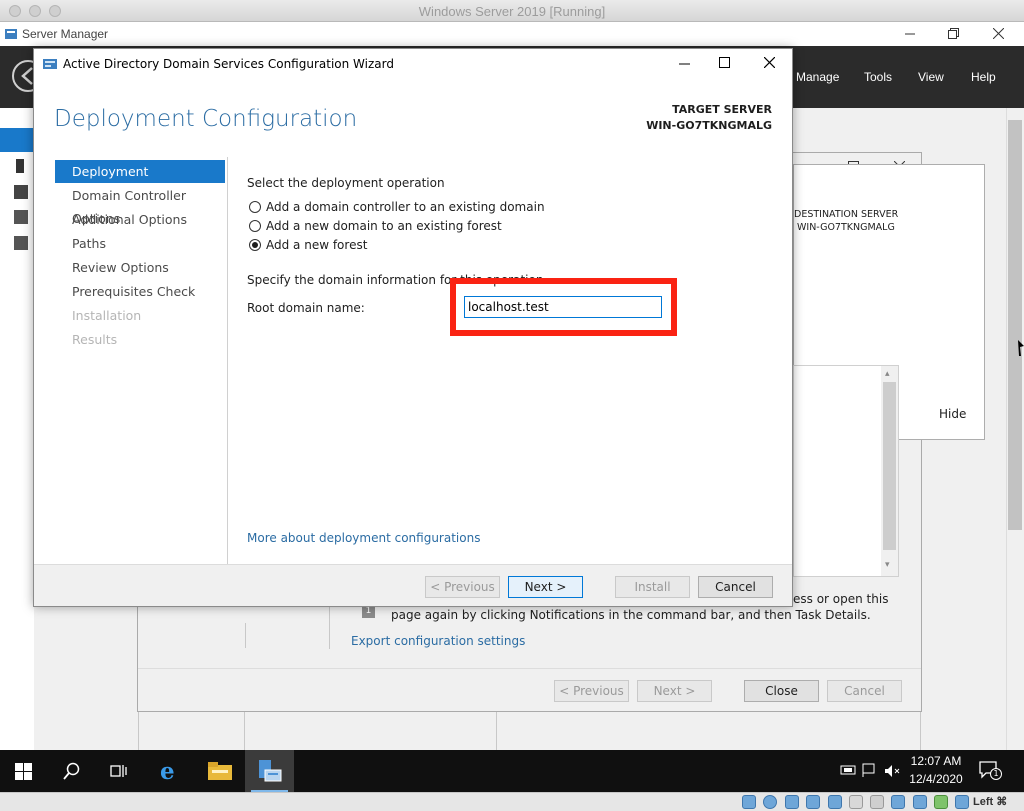 The height and width of the screenshot is (811, 1024). Describe the element at coordinates (1015, 325) in the screenshot. I see `server-manager-scroll-thumb` at that location.